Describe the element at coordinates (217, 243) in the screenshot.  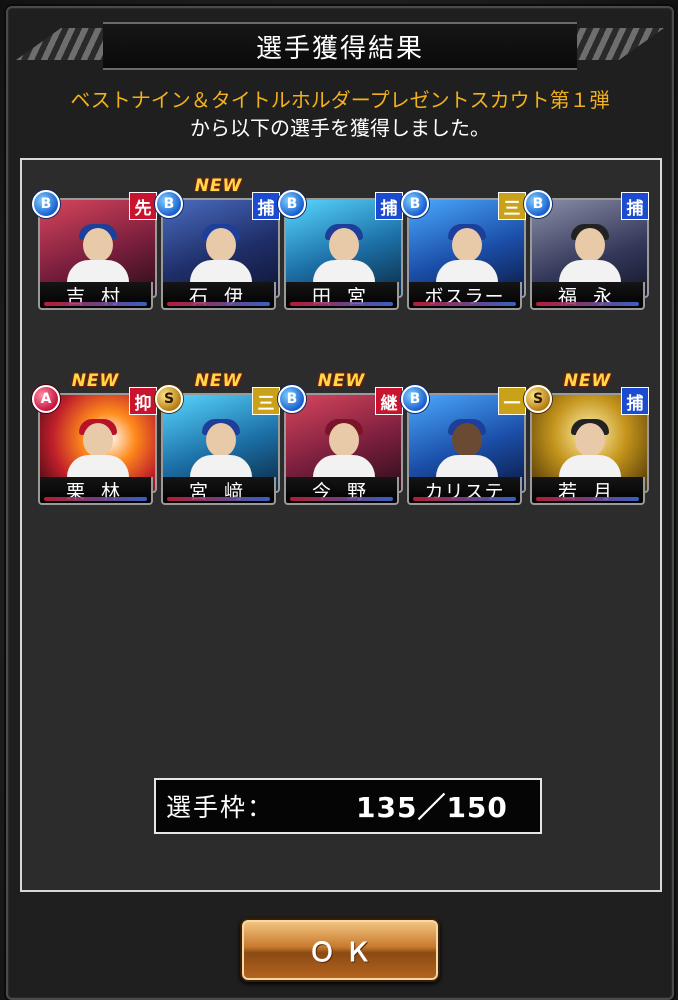
I see `player-card: 石 伊 B 捕 NEW` at that location.